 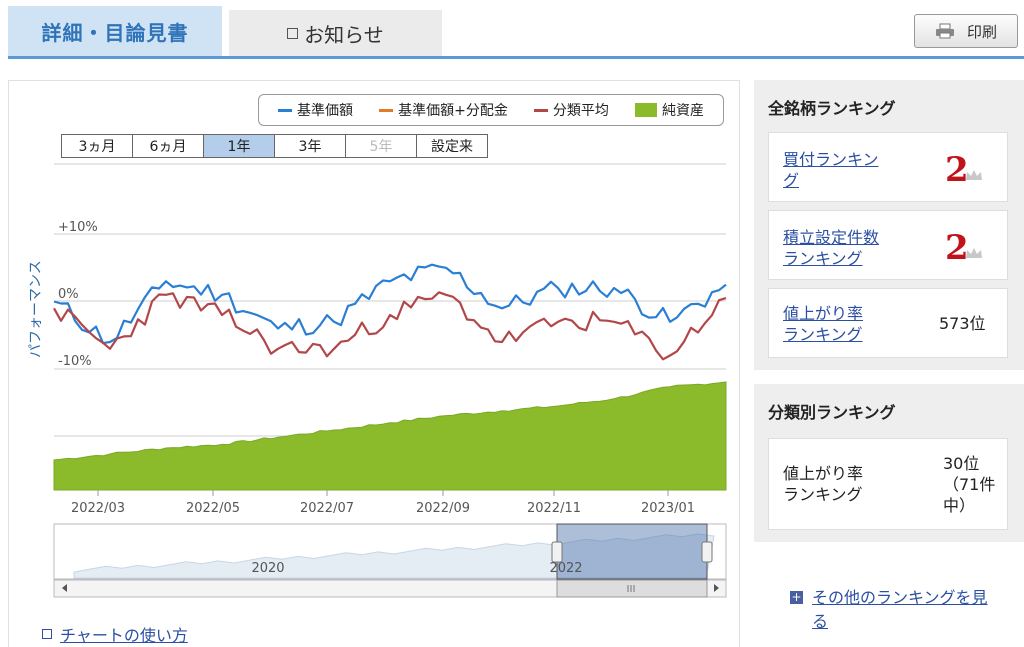 What do you see at coordinates (820, 621) in the screenshot?
I see `other-ranking-line: る` at bounding box center [820, 621].